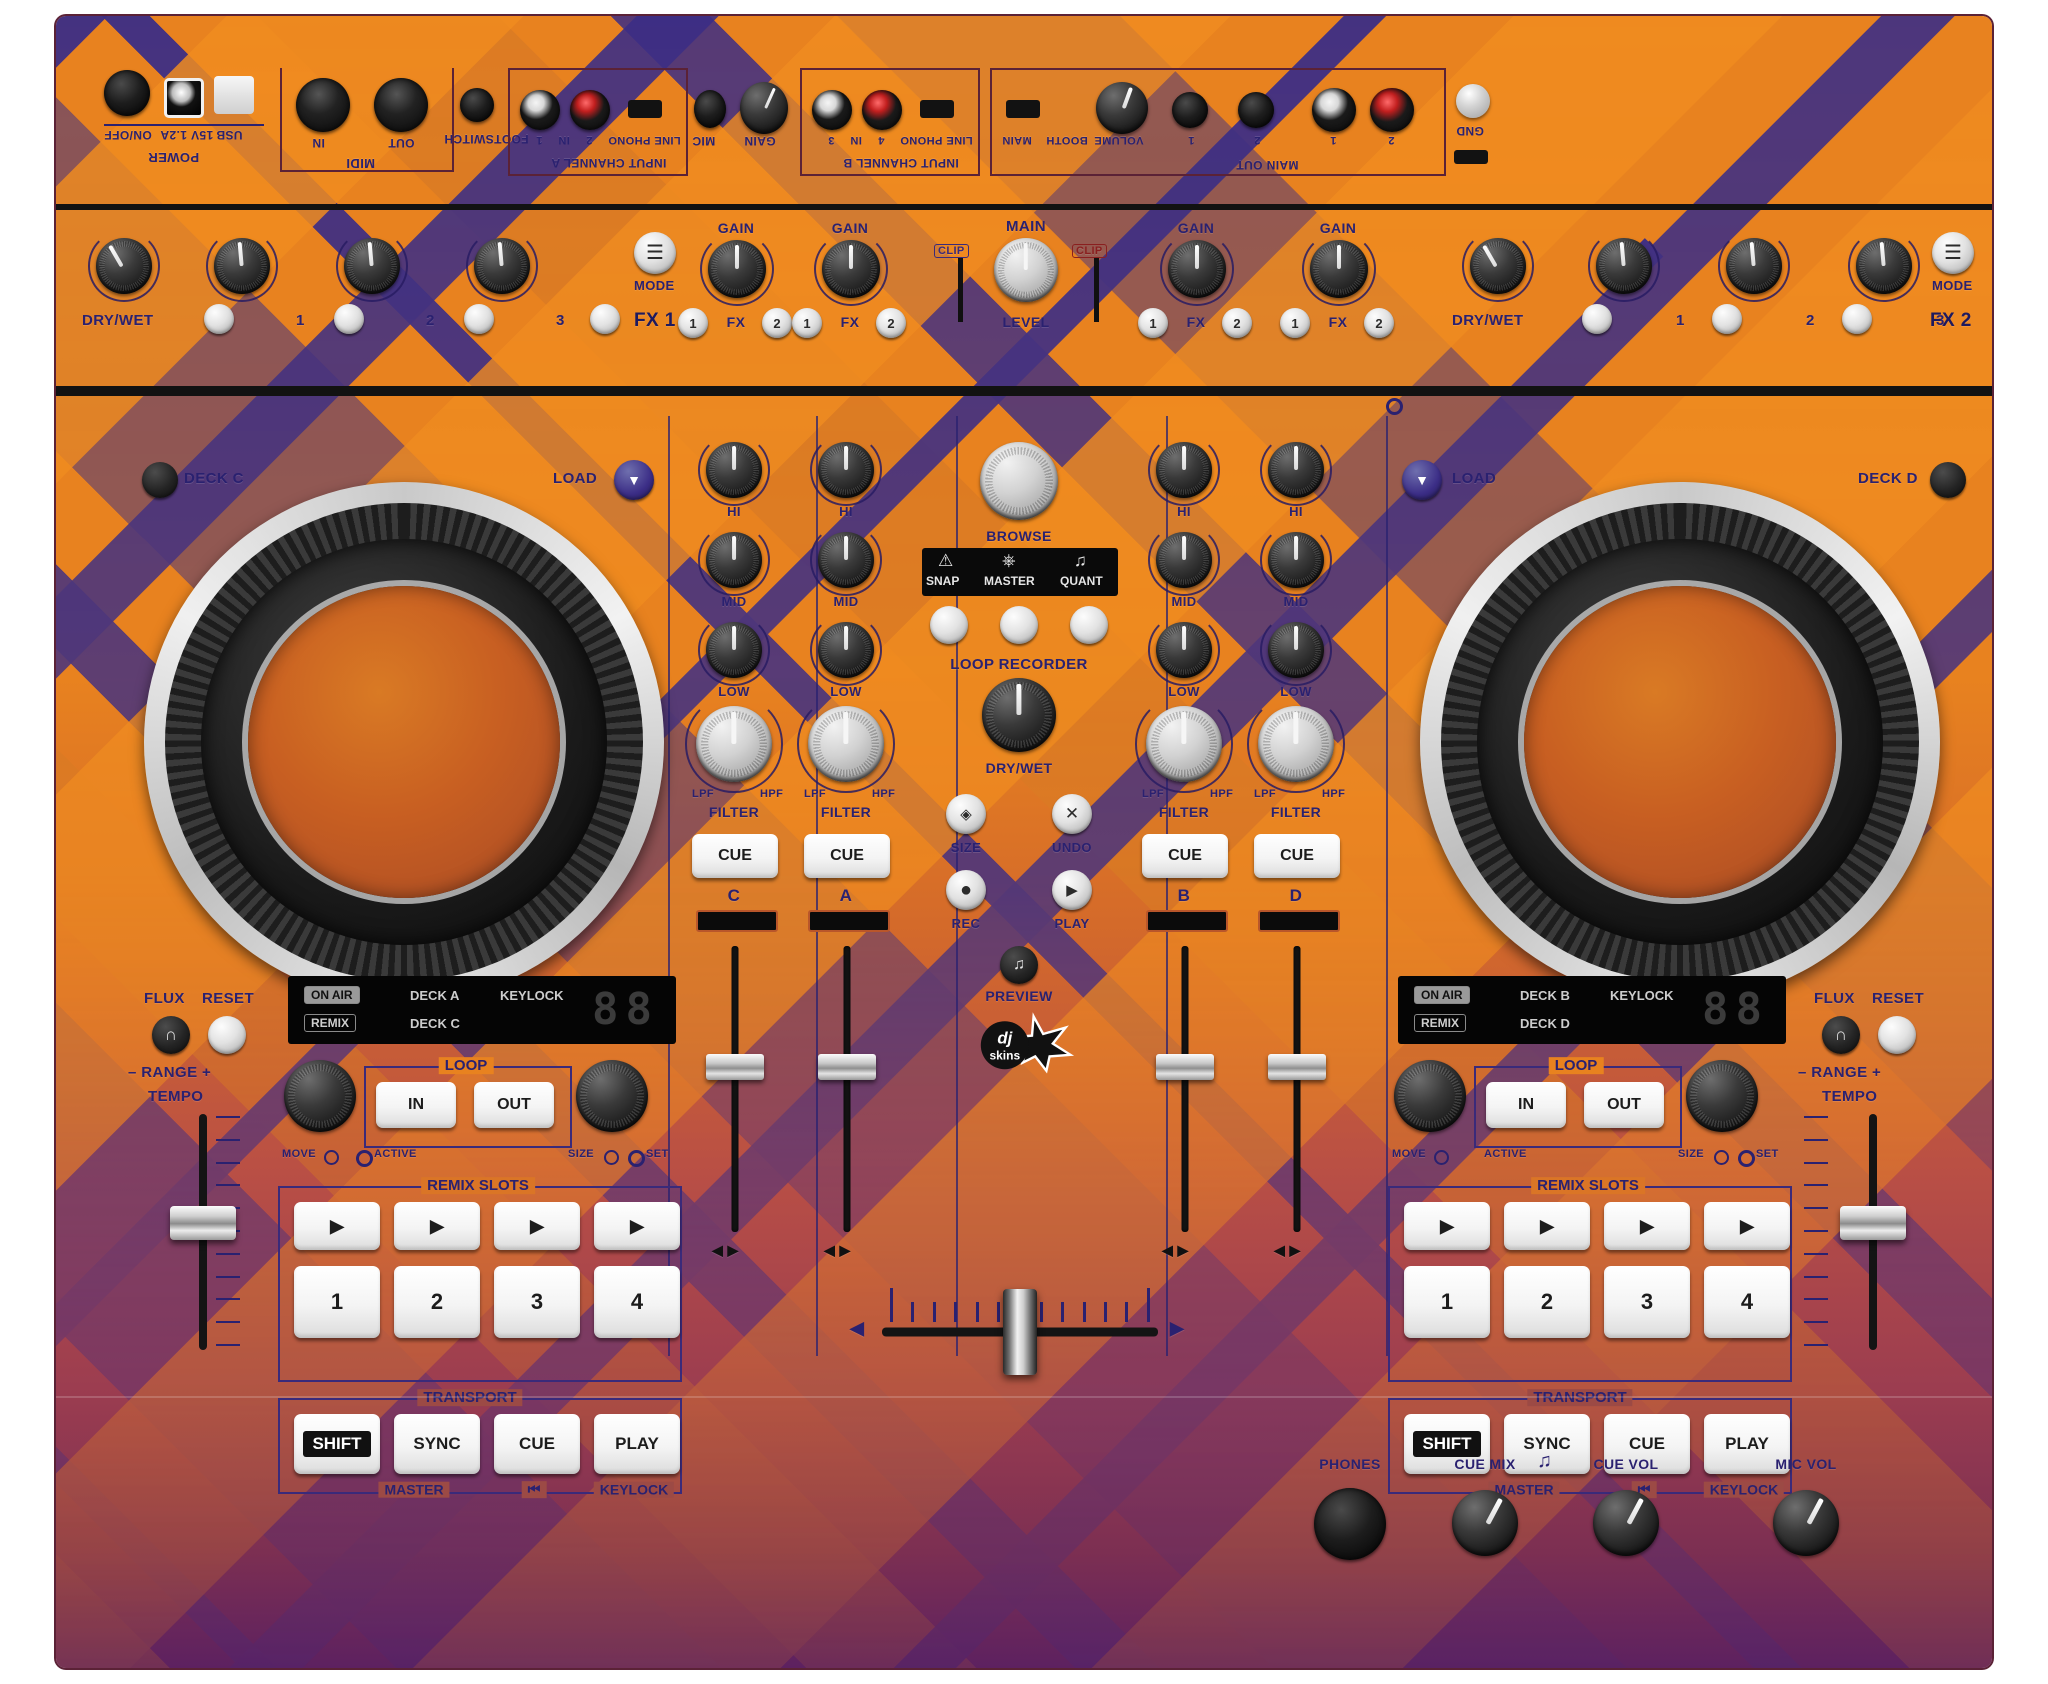  What do you see at coordinates (1184, 560) in the screenshot?
I see `eq-mid-knob-b` at bounding box center [1184, 560].